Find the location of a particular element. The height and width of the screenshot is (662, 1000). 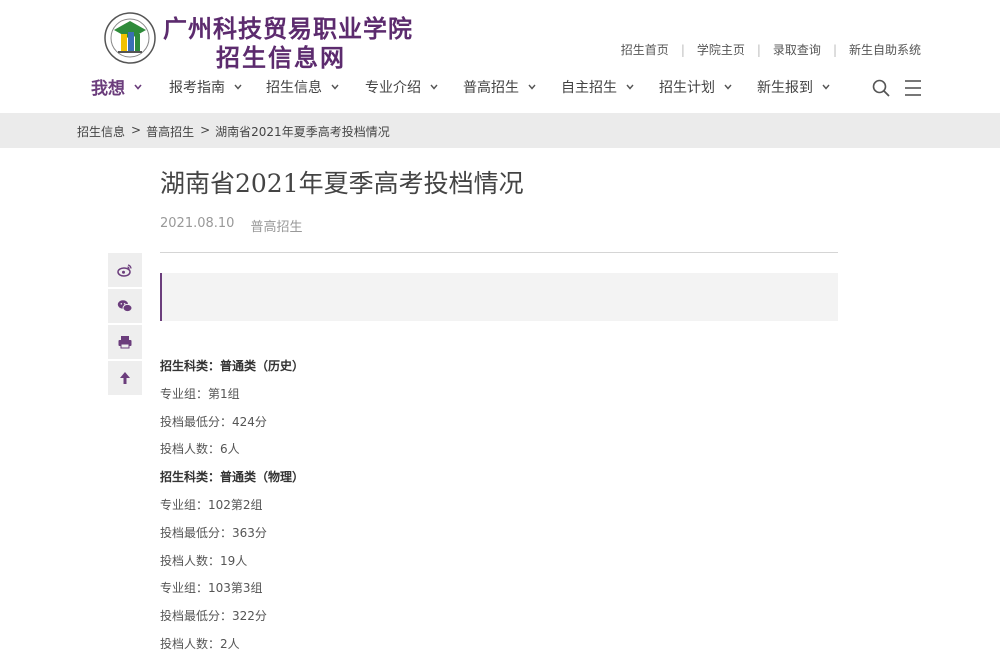

wechat-icon is located at coordinates (125, 306).